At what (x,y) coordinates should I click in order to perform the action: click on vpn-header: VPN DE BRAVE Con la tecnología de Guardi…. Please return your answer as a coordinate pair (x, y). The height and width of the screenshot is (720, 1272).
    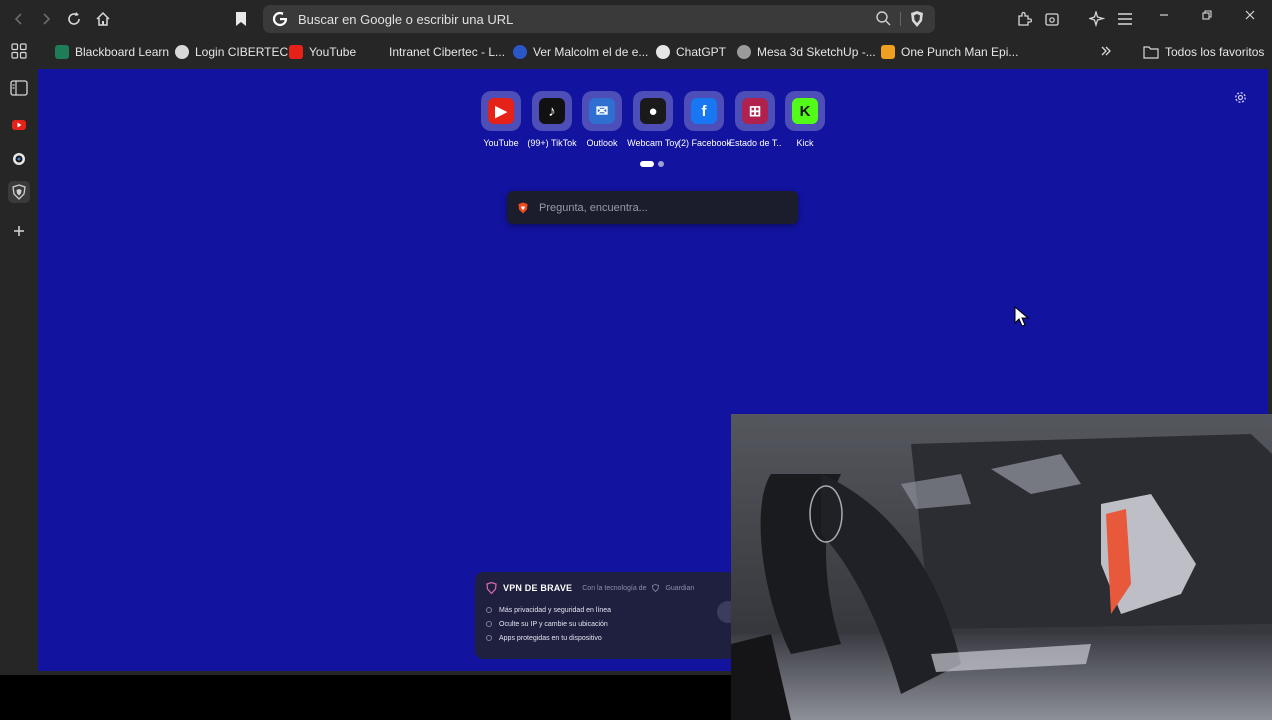
    Looking at the image, I should click on (590, 588).